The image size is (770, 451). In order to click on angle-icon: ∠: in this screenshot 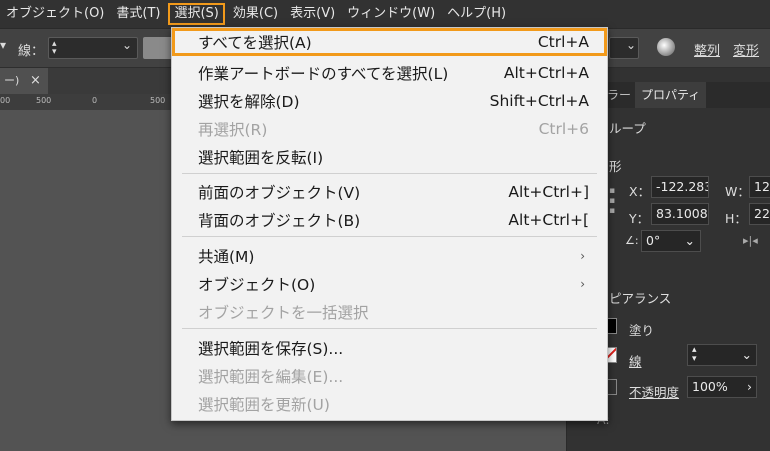, I will do `click(632, 240)`.